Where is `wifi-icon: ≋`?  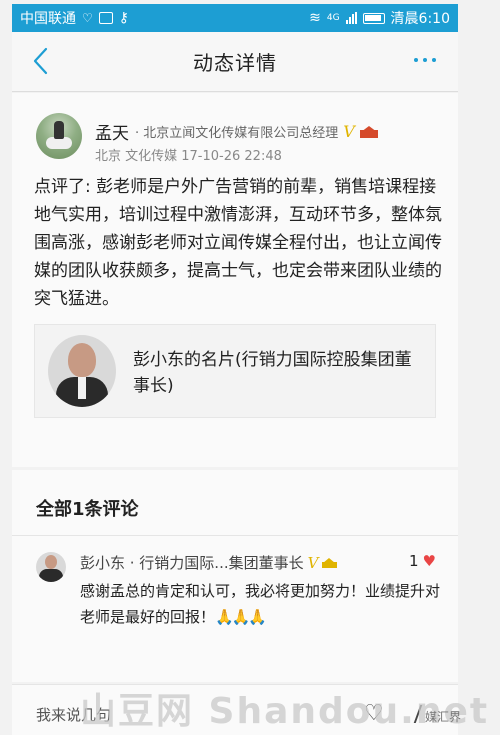 wifi-icon: ≋ is located at coordinates (315, 18).